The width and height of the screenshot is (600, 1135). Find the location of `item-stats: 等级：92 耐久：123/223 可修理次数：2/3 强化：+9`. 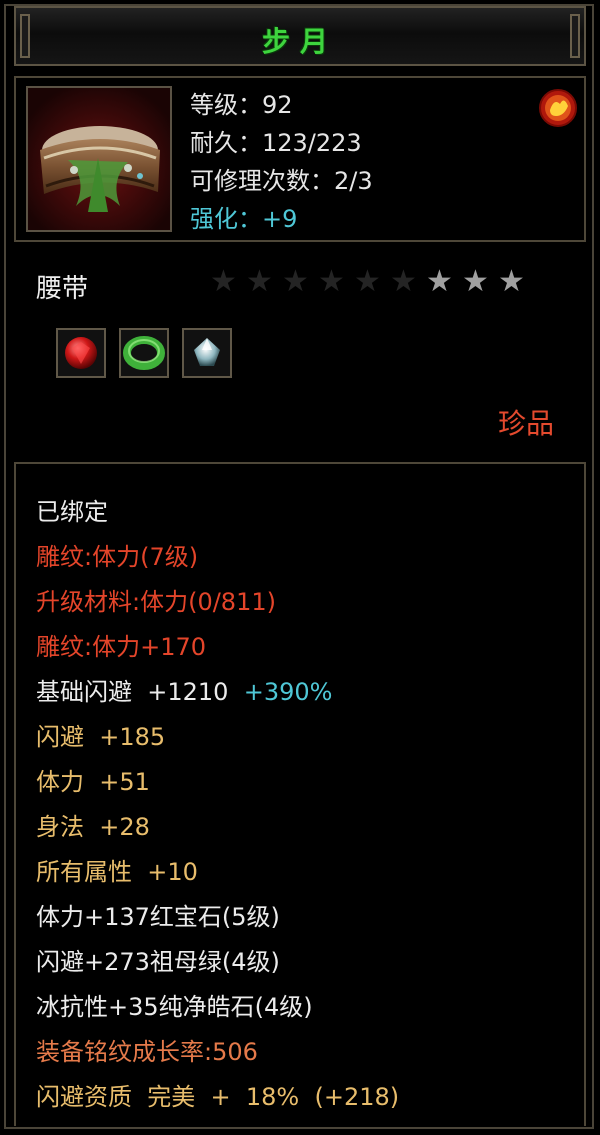

item-stats: 等级：92 耐久：123/223 可修理次数：2/3 强化：+9 is located at coordinates (281, 162).